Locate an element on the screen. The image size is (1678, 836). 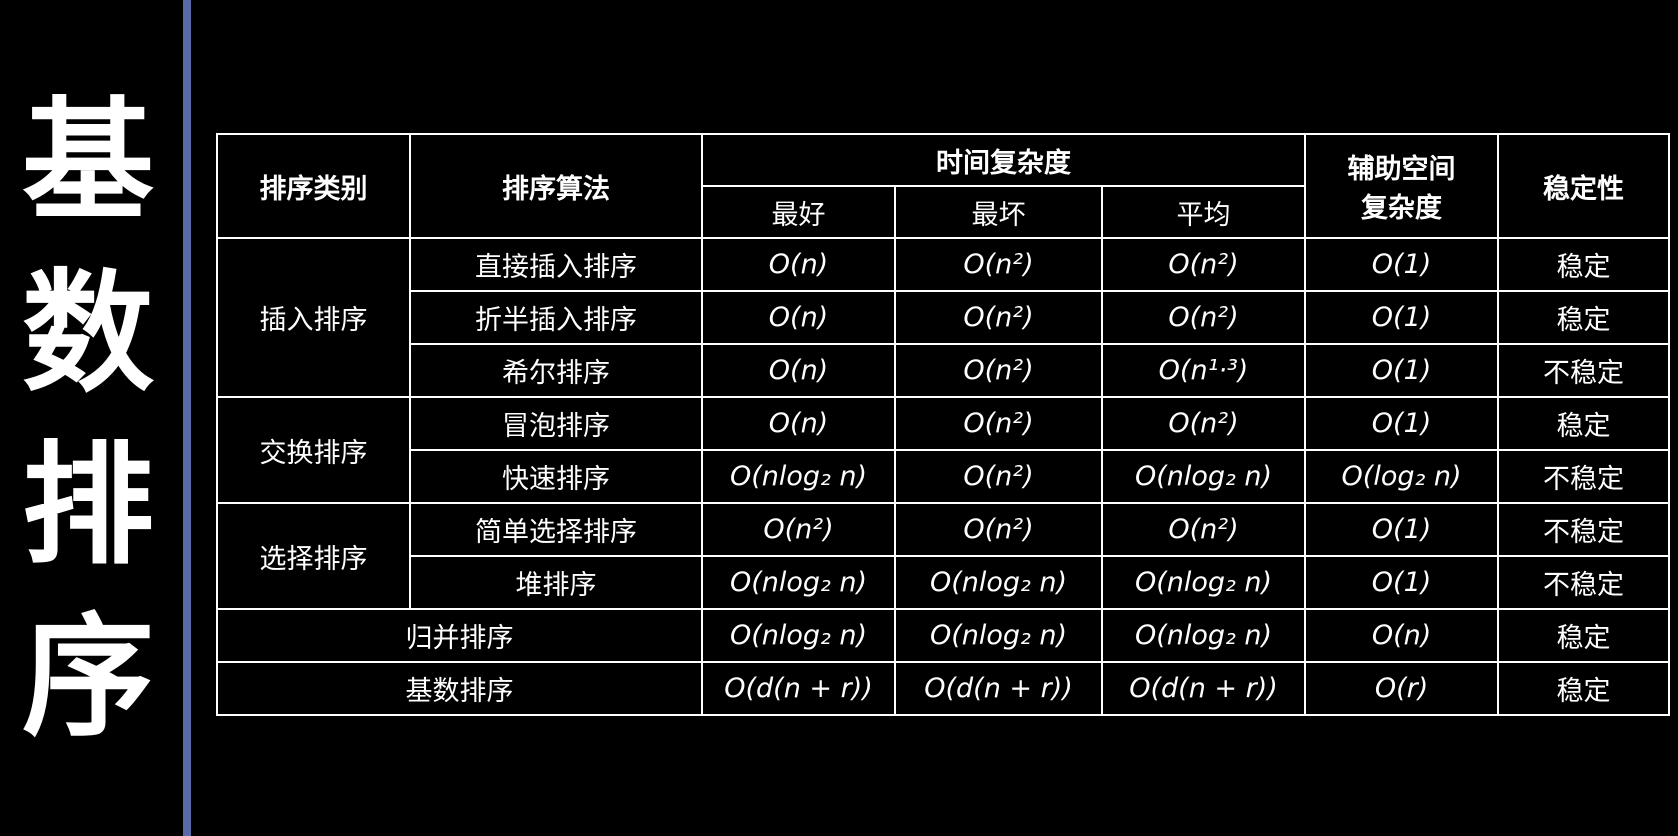
algorithm-cell: 简单选择排序 is located at coordinates (556, 529).